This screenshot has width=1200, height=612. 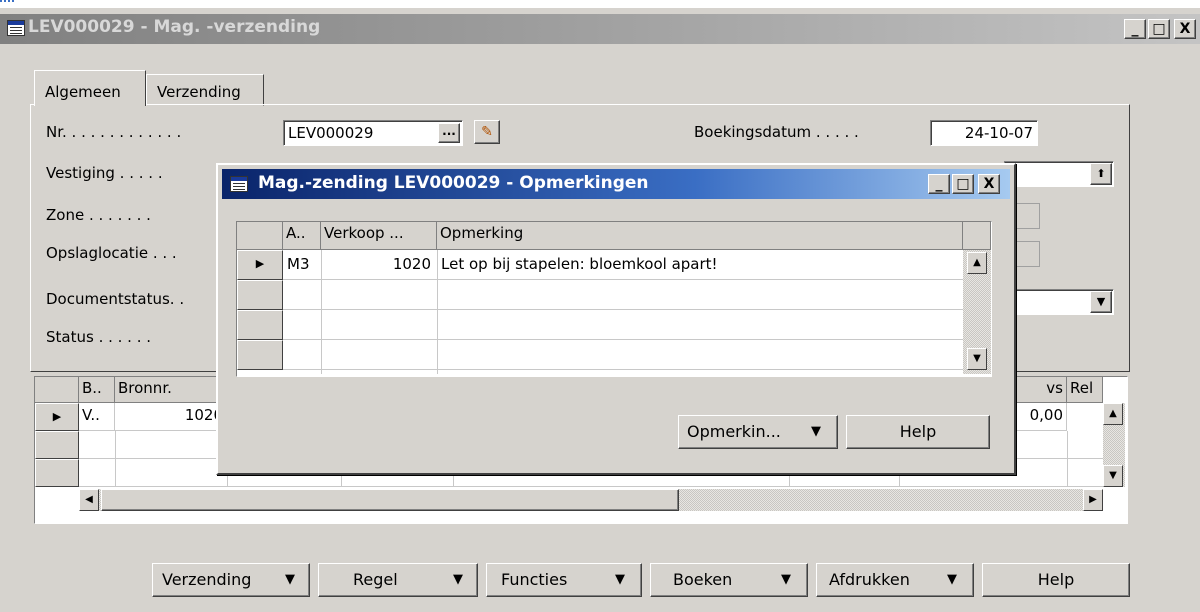 What do you see at coordinates (989, 184) in the screenshot?
I see `dialog-close-button: X` at bounding box center [989, 184].